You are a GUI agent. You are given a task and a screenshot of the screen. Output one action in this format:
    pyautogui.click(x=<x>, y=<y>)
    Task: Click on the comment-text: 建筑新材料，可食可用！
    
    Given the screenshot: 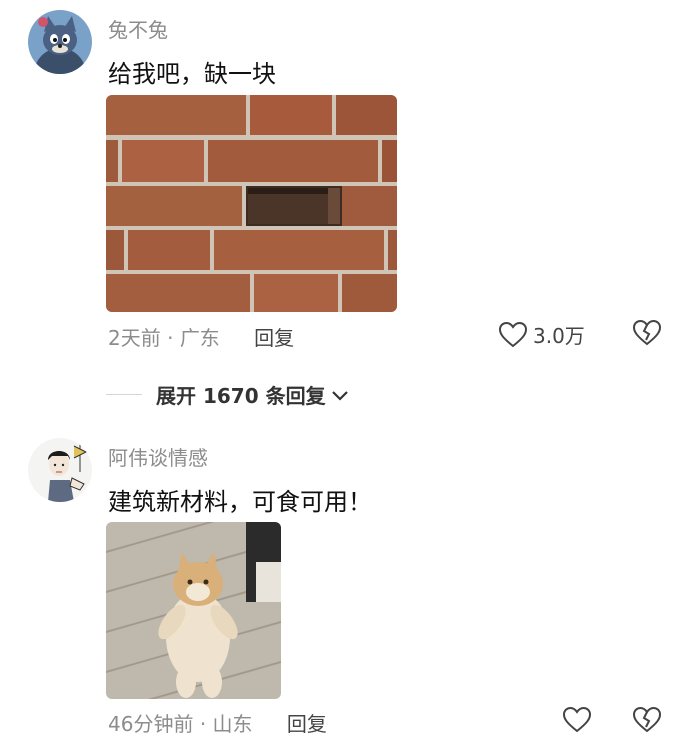 What is the action you would take?
    pyautogui.click(x=240, y=502)
    